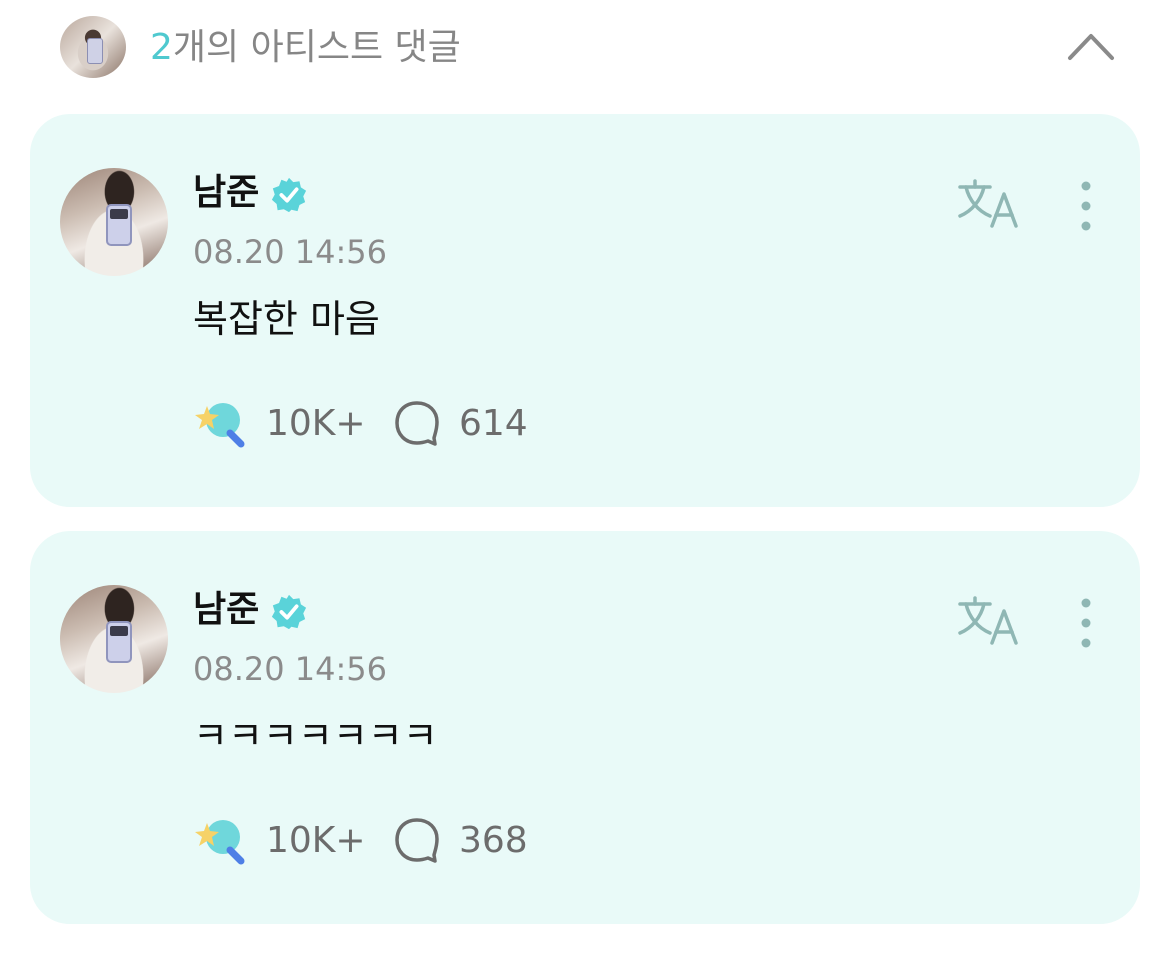 The image size is (1170, 958). What do you see at coordinates (1091, 46) in the screenshot?
I see `chevron-up-icon` at bounding box center [1091, 46].